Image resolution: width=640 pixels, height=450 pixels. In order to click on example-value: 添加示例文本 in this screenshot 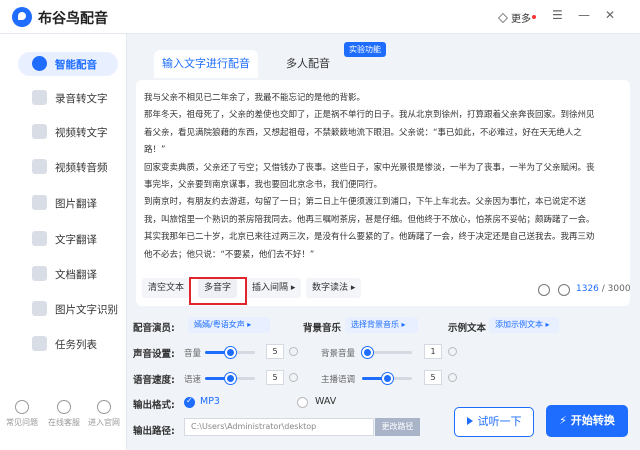, I will do `click(519, 324)`.